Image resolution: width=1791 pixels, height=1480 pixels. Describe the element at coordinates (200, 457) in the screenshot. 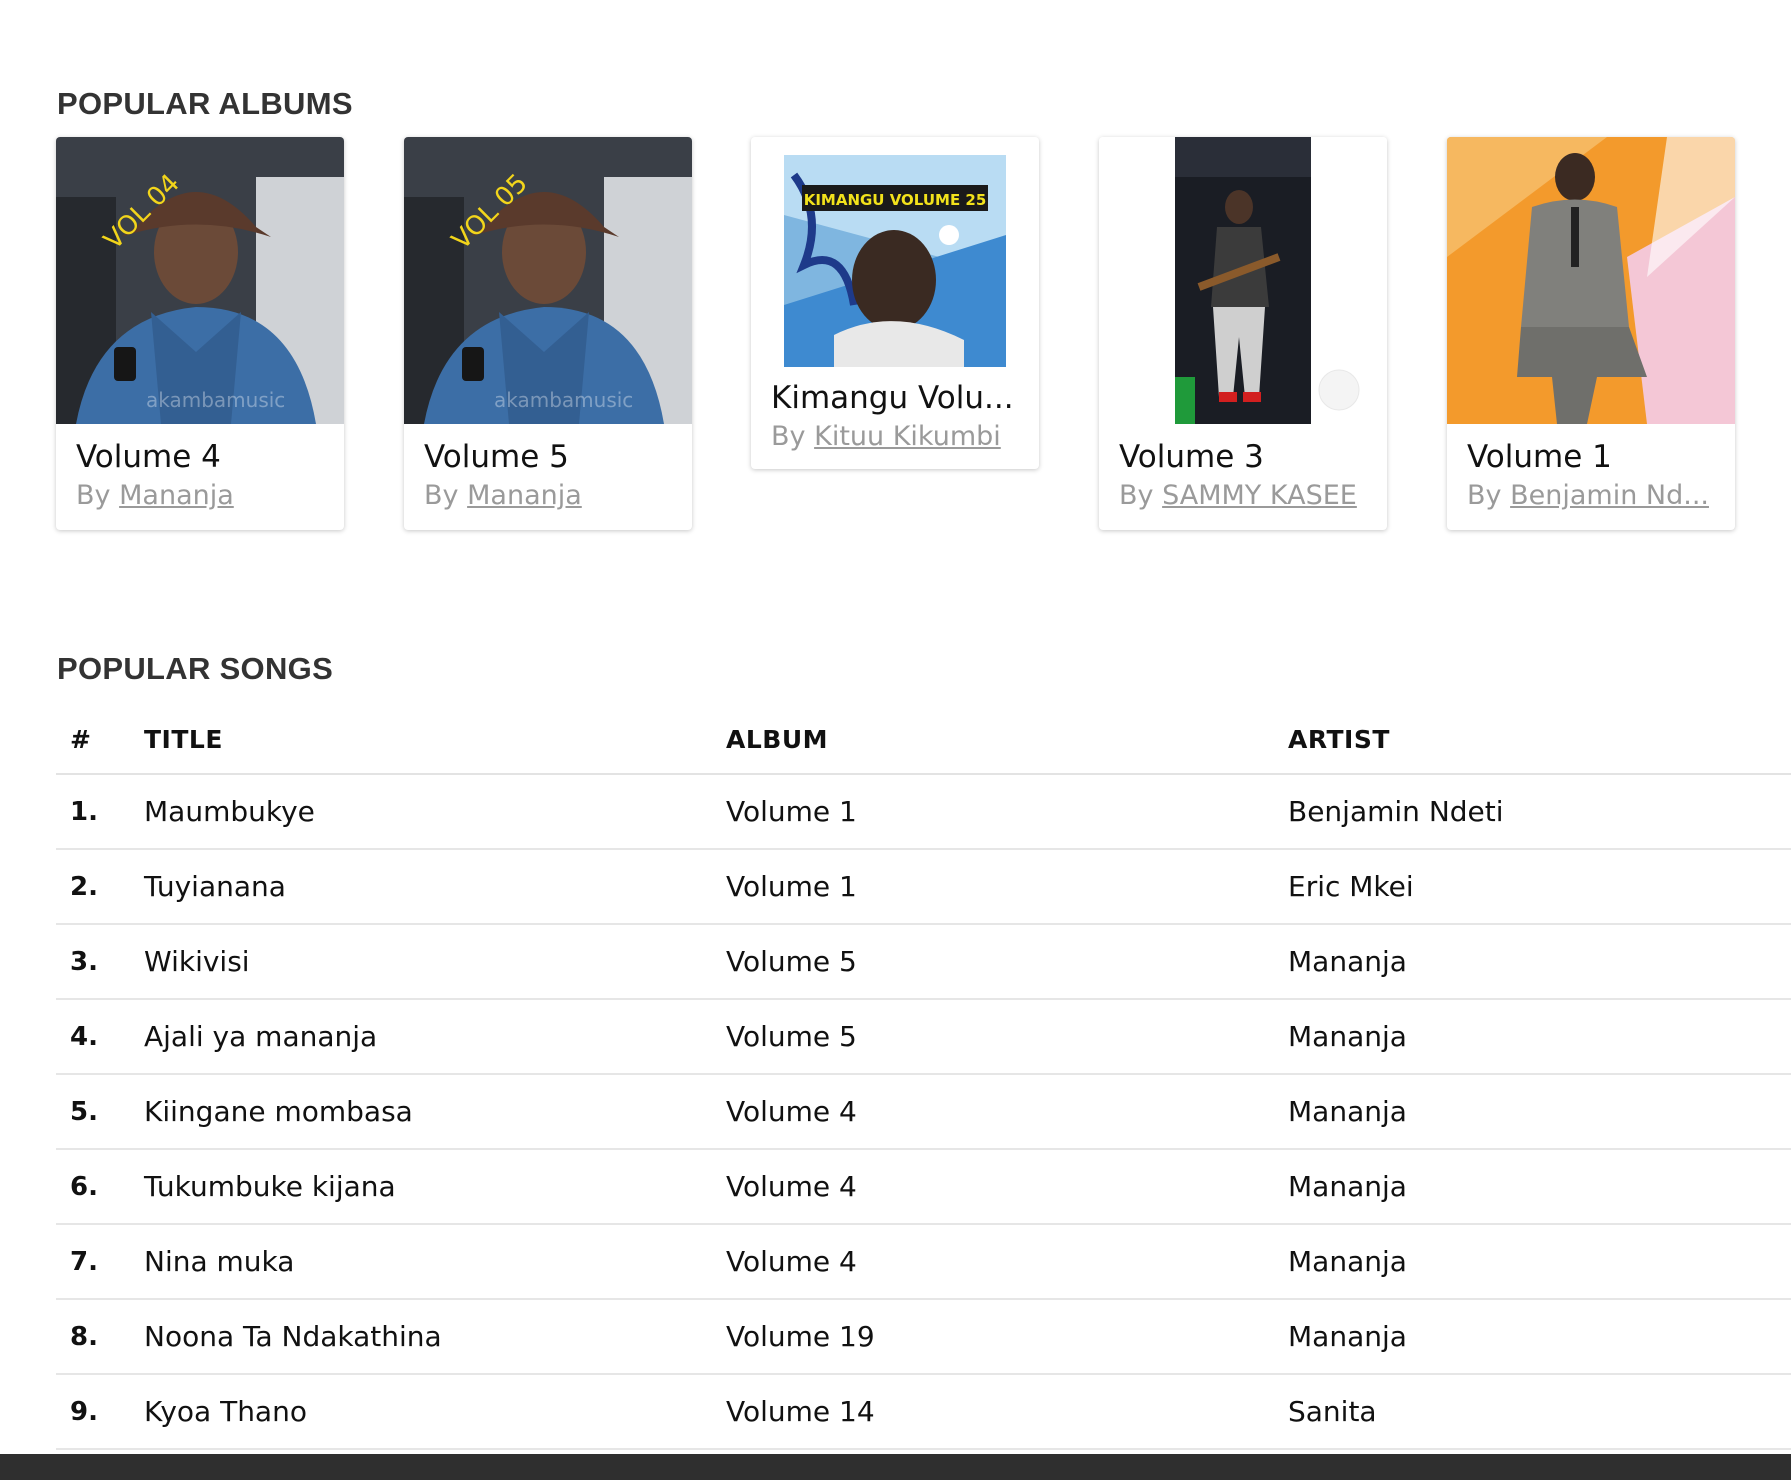

I see `album-title: Volume 4` at that location.